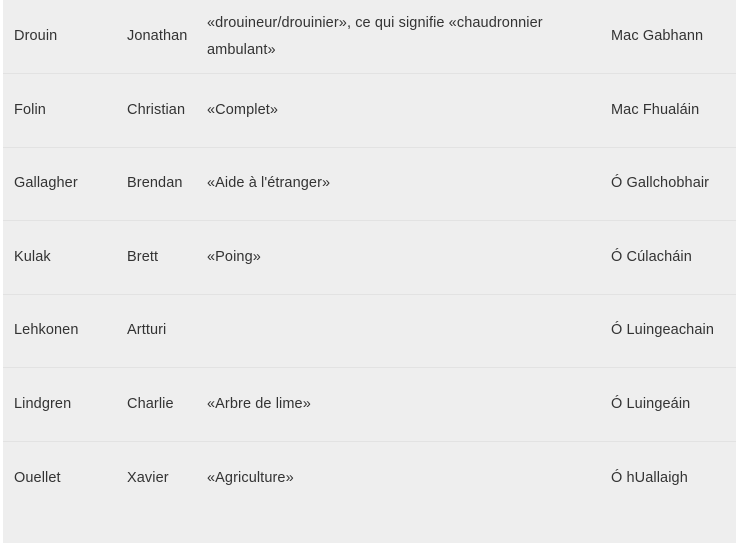 Image resolution: width=736 pixels, height=543 pixels. Describe the element at coordinates (662, 330) in the screenshot. I see `irish-form-column-value: Ó Luingeachain` at that location.